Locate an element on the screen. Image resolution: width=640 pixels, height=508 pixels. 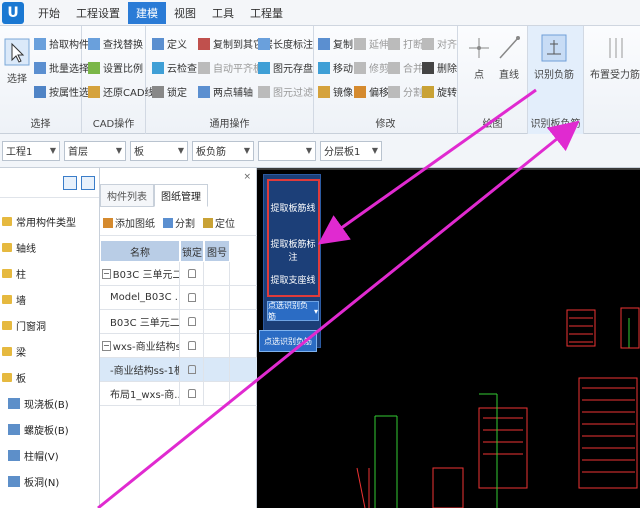
tree-item: 门窗洞 is located at coordinates (24, 325).